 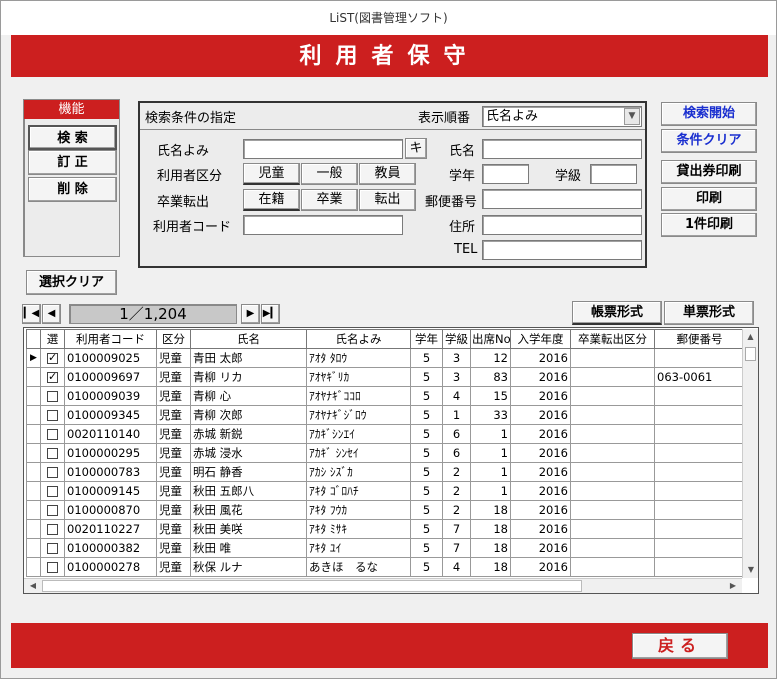 I want to click on column-header: 郵便番号, so click(x=699, y=339).